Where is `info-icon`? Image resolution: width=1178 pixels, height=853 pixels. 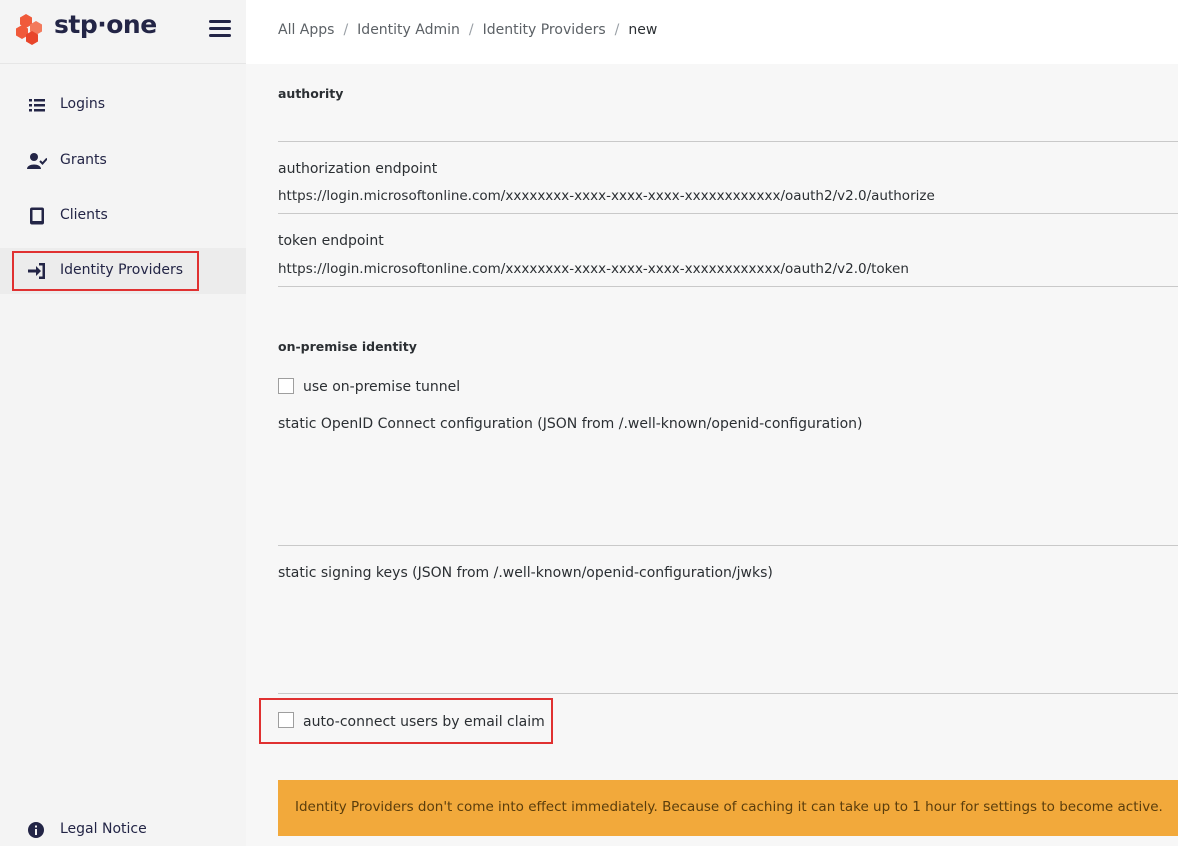 info-icon is located at coordinates (36, 830).